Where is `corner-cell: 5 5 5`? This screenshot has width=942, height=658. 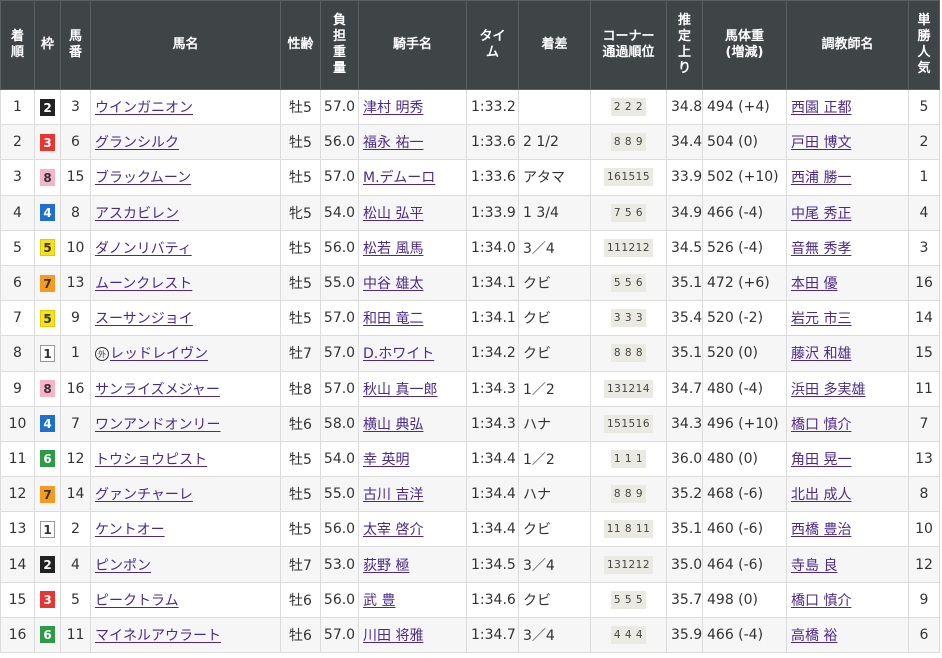
corner-cell: 5 5 5 is located at coordinates (628, 599).